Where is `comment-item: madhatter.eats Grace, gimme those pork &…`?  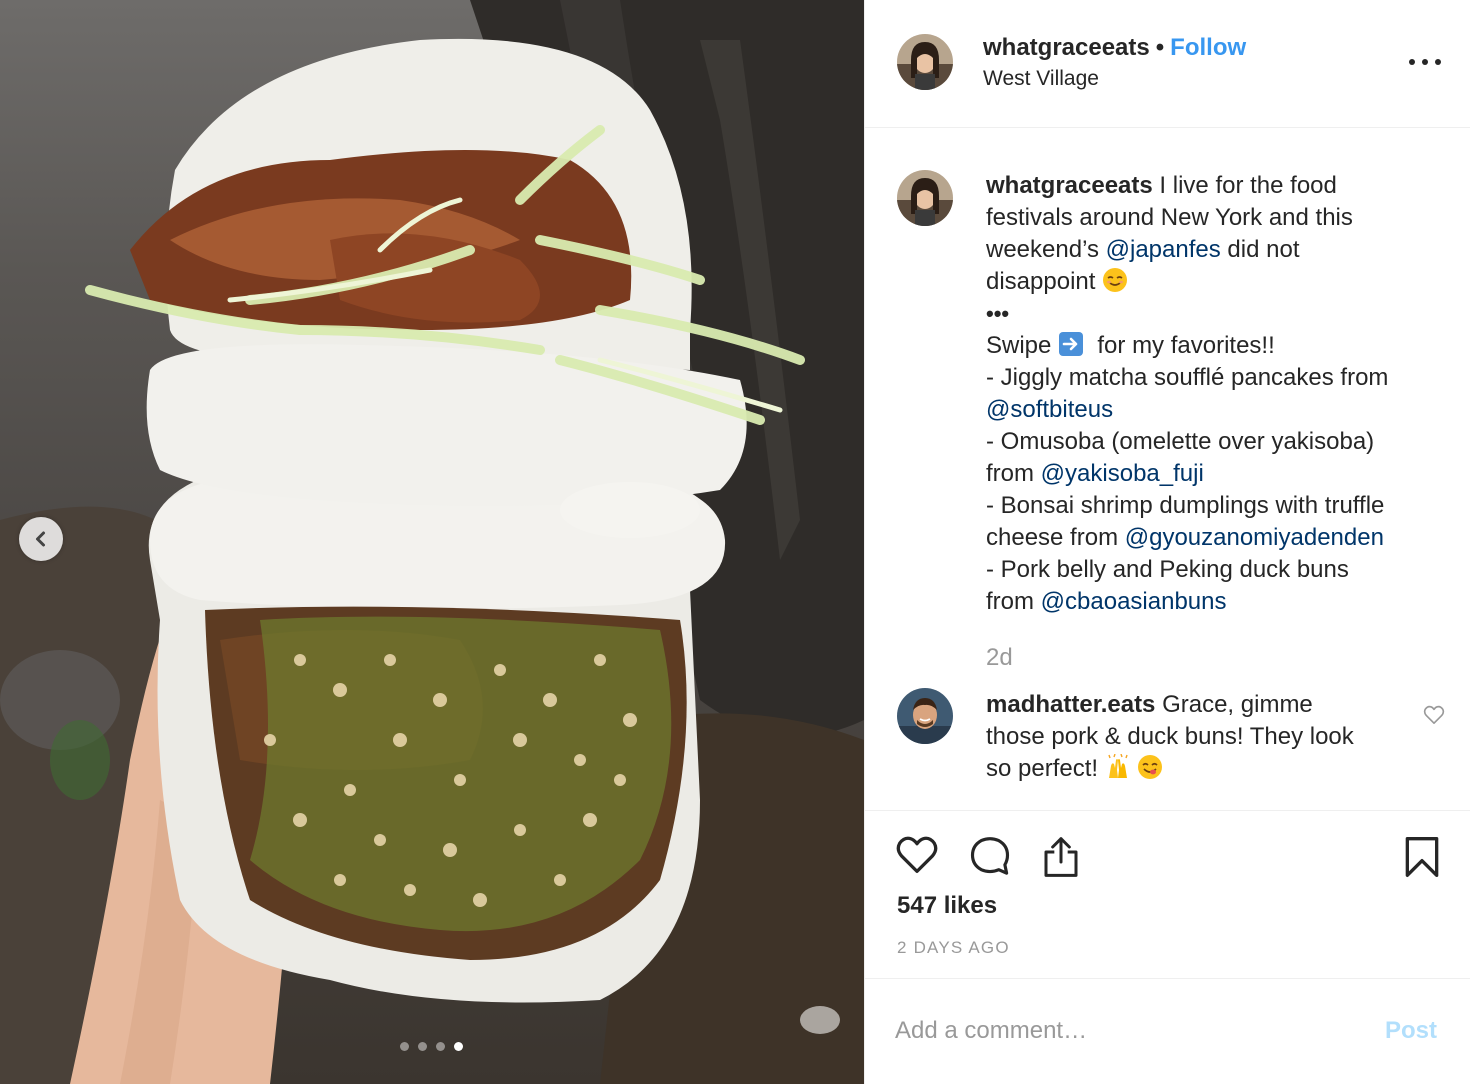
comment-item: madhatter.eats Grace, gimme those pork &… is located at coordinates (1196, 737).